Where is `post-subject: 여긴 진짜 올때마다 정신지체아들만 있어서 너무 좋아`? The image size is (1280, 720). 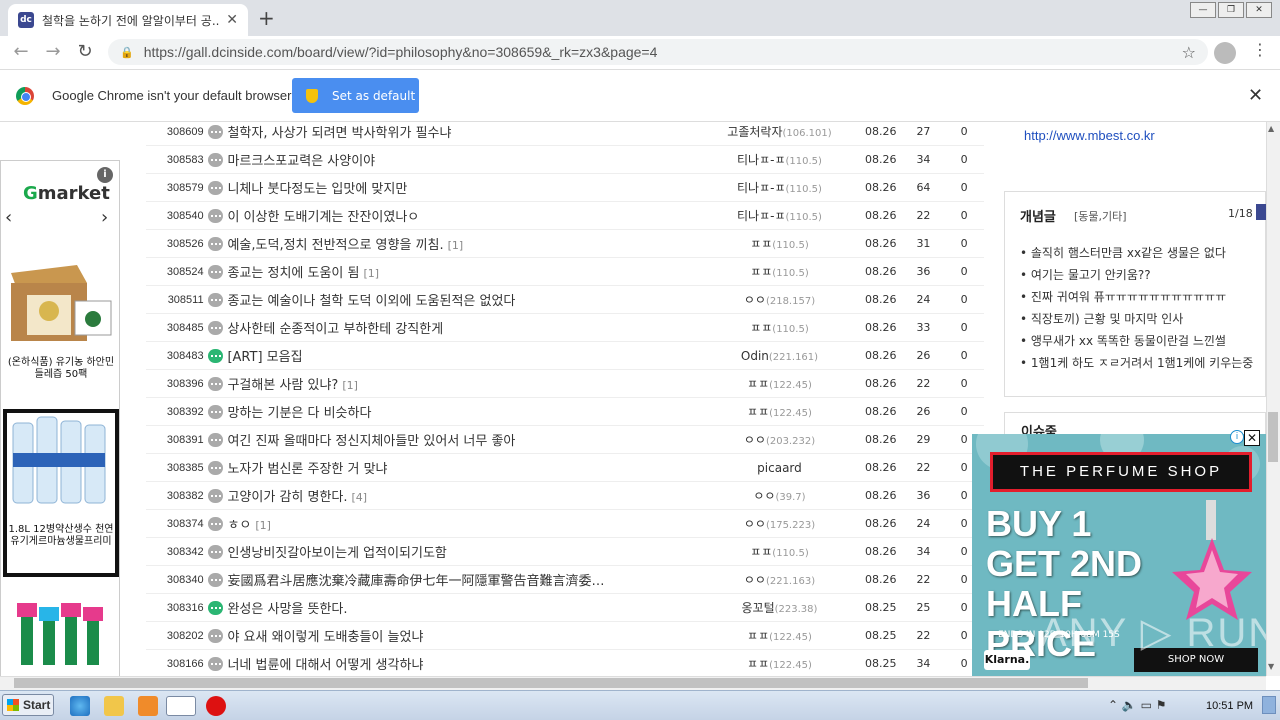
post-subject: 여긴 진짜 올때마다 정신지체아들만 있어서 너무 좋아 is located at coordinates (463, 439).